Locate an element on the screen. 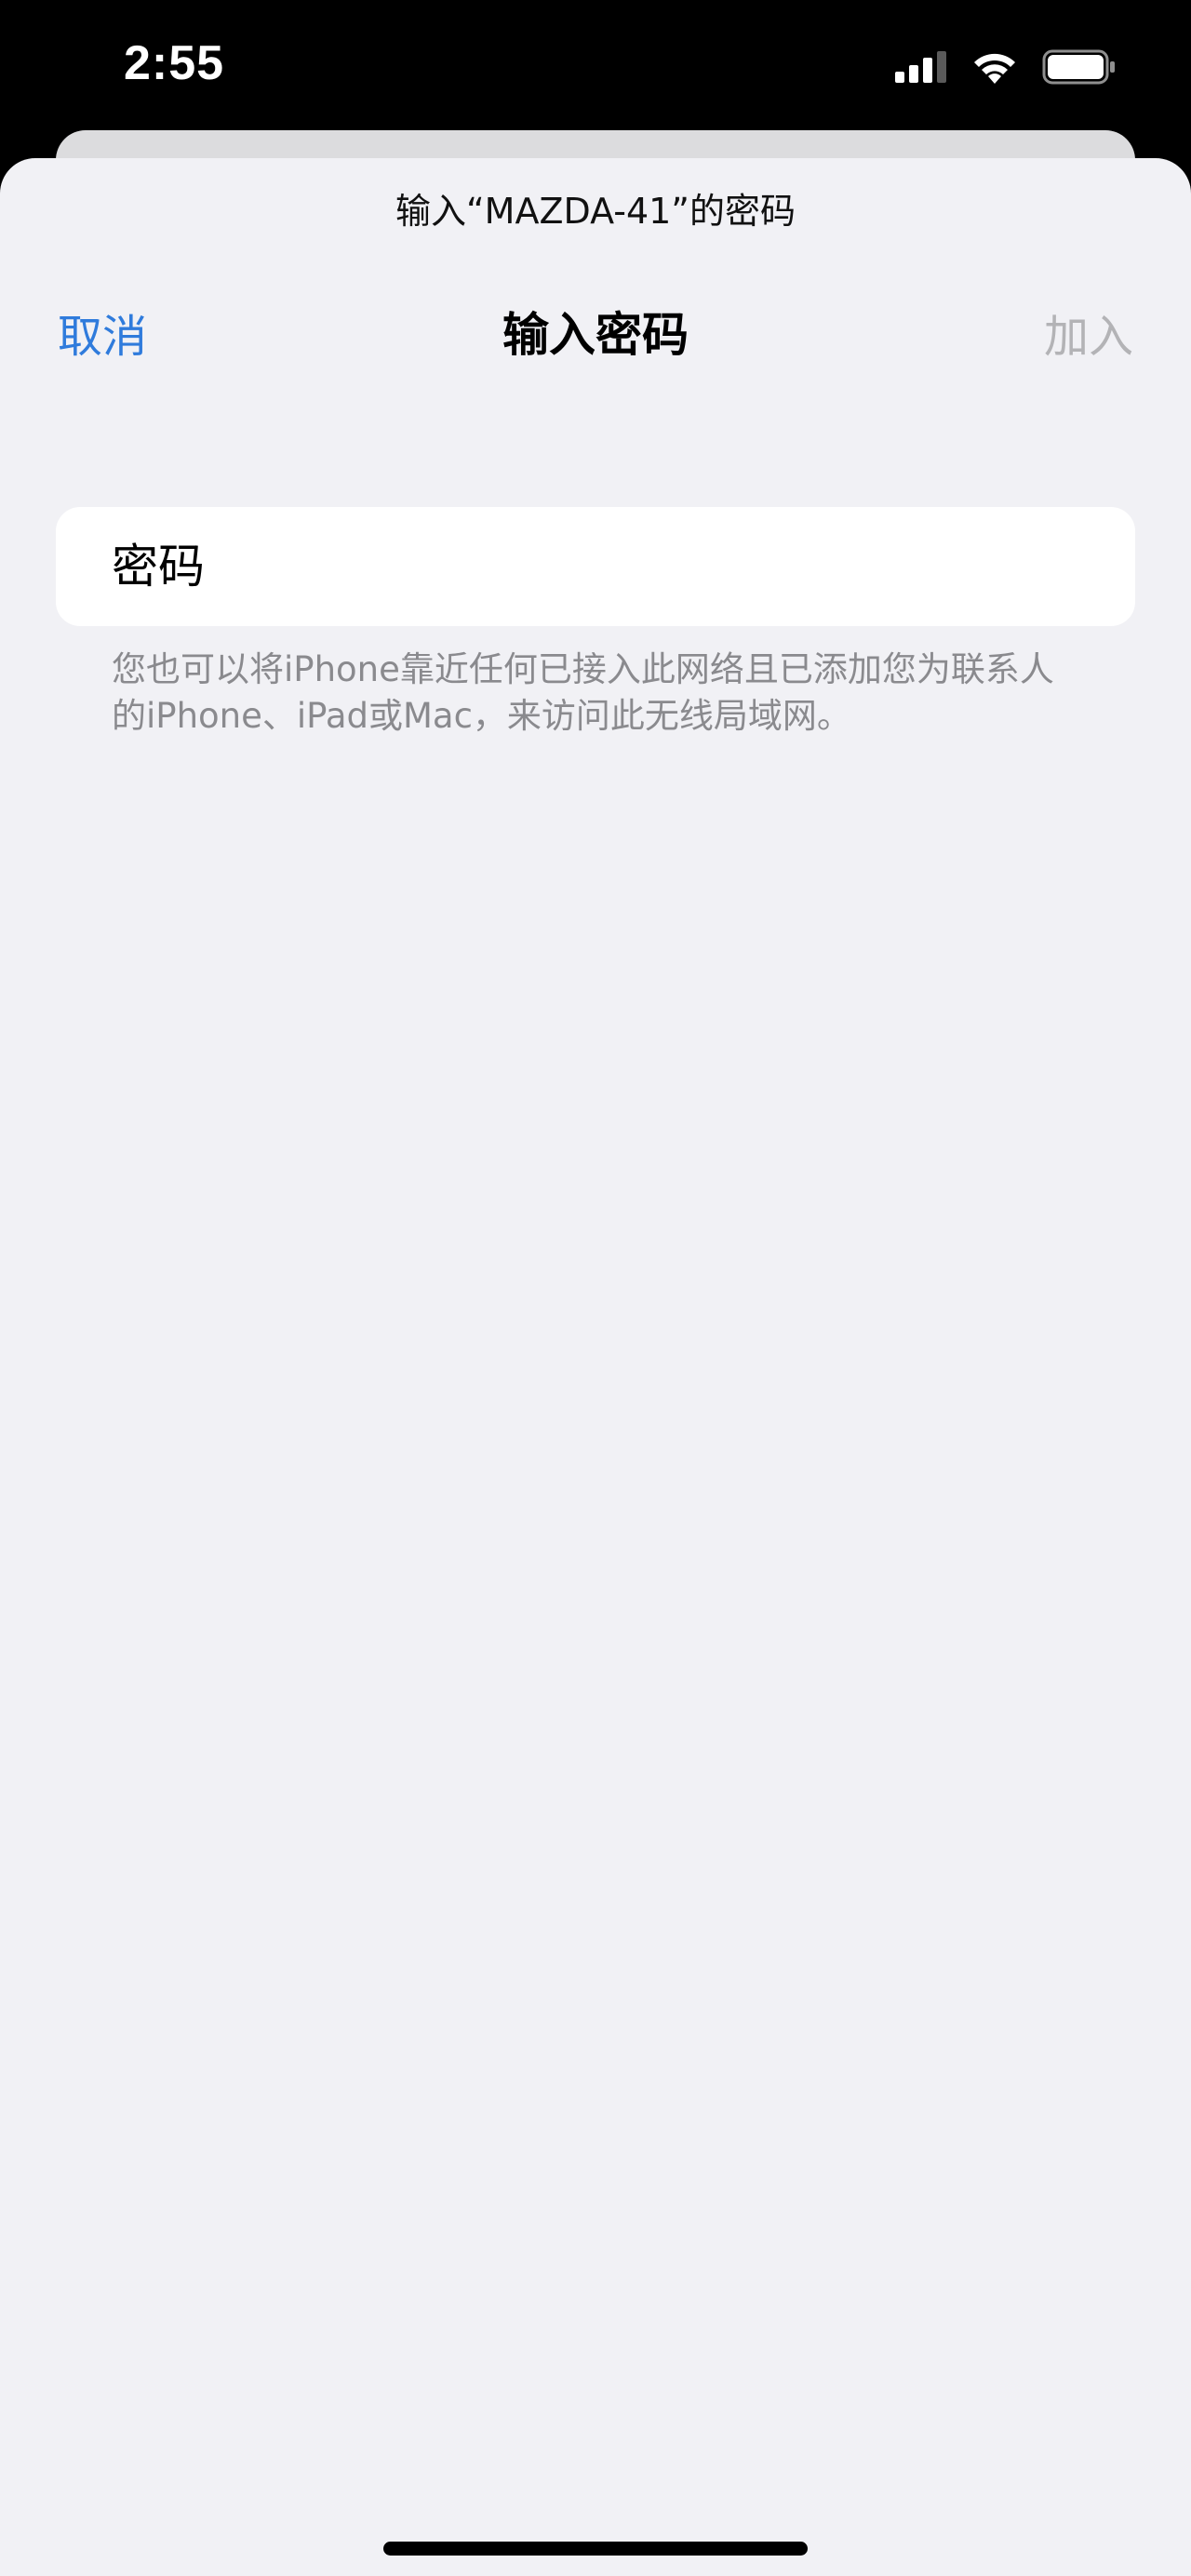  password-field-container is located at coordinates (595, 566).